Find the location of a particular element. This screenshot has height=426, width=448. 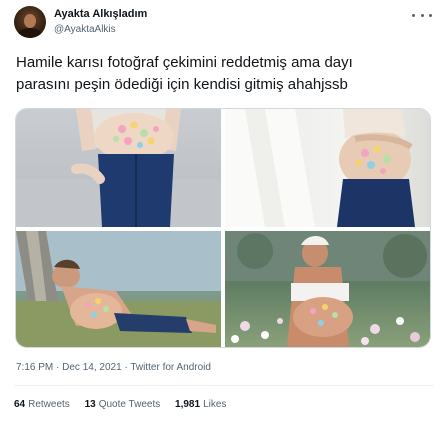

divider is located at coordinates (224, 385).